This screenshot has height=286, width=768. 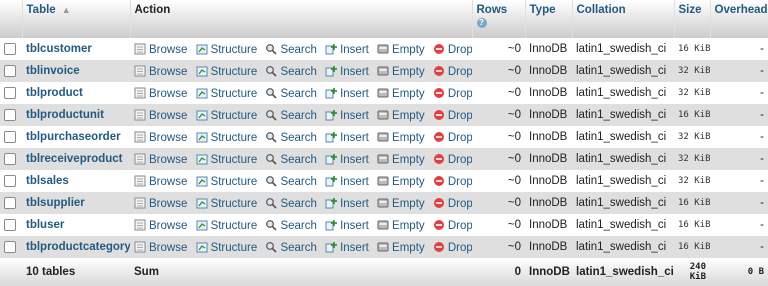 I want to click on table-name-link: tblproduct, so click(x=54, y=93).